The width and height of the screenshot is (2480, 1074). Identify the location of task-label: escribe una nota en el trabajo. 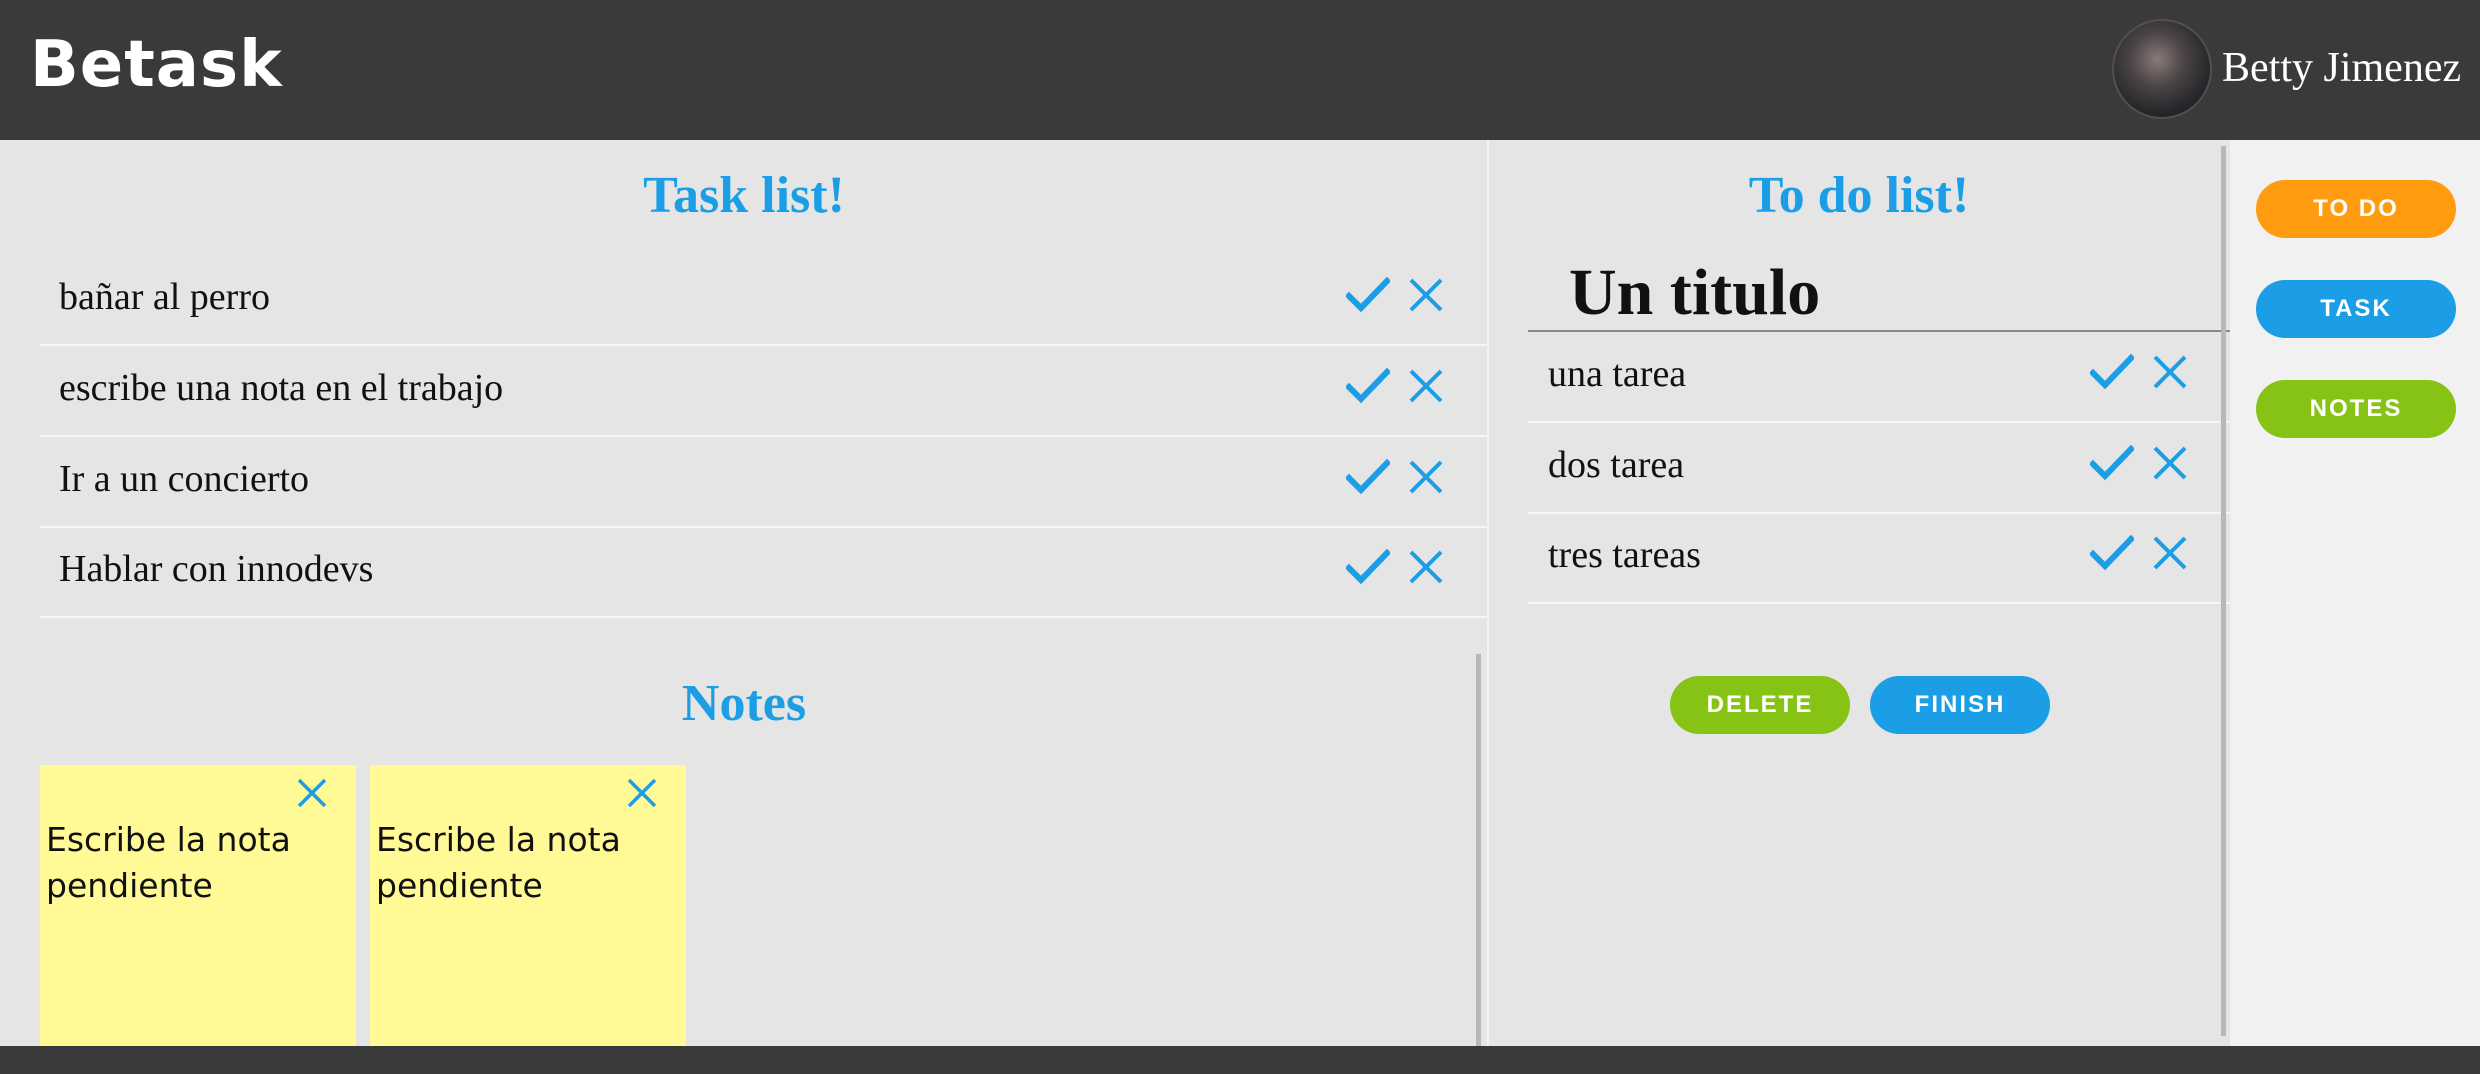
(281, 388).